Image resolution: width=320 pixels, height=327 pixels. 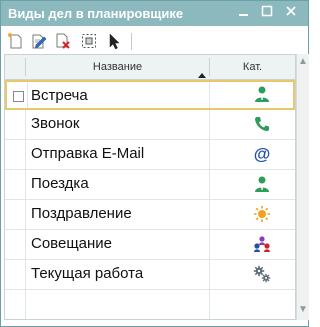 I want to click on scroll-up-icon: ▲, so click(x=303, y=62).